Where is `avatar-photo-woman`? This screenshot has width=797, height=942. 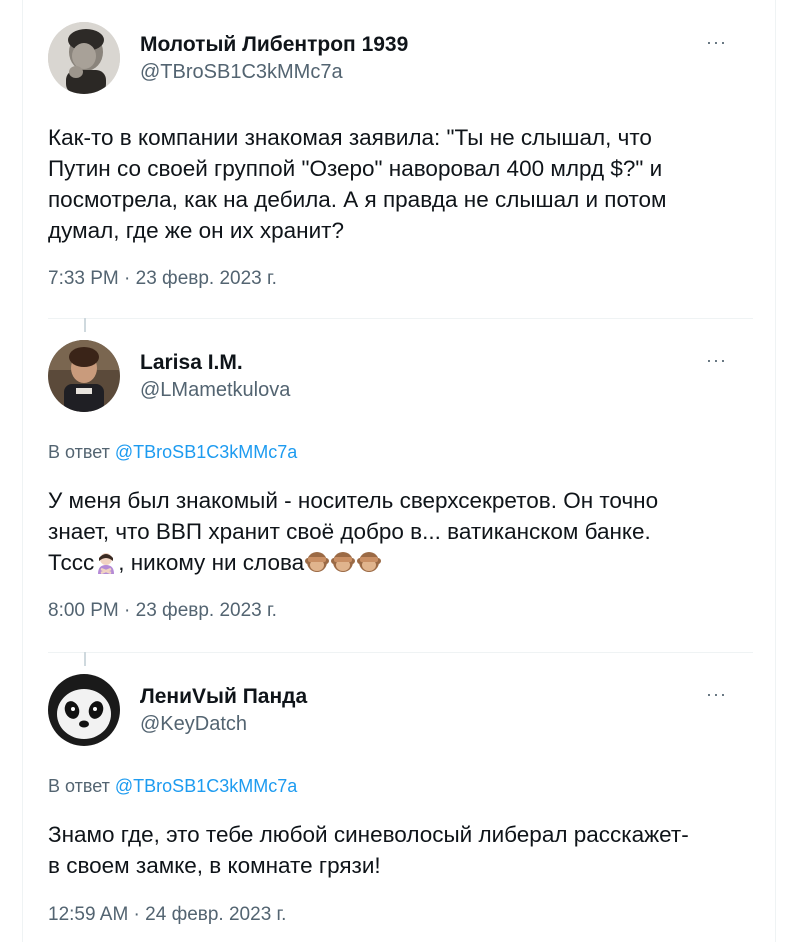 avatar-photo-woman is located at coordinates (84, 376).